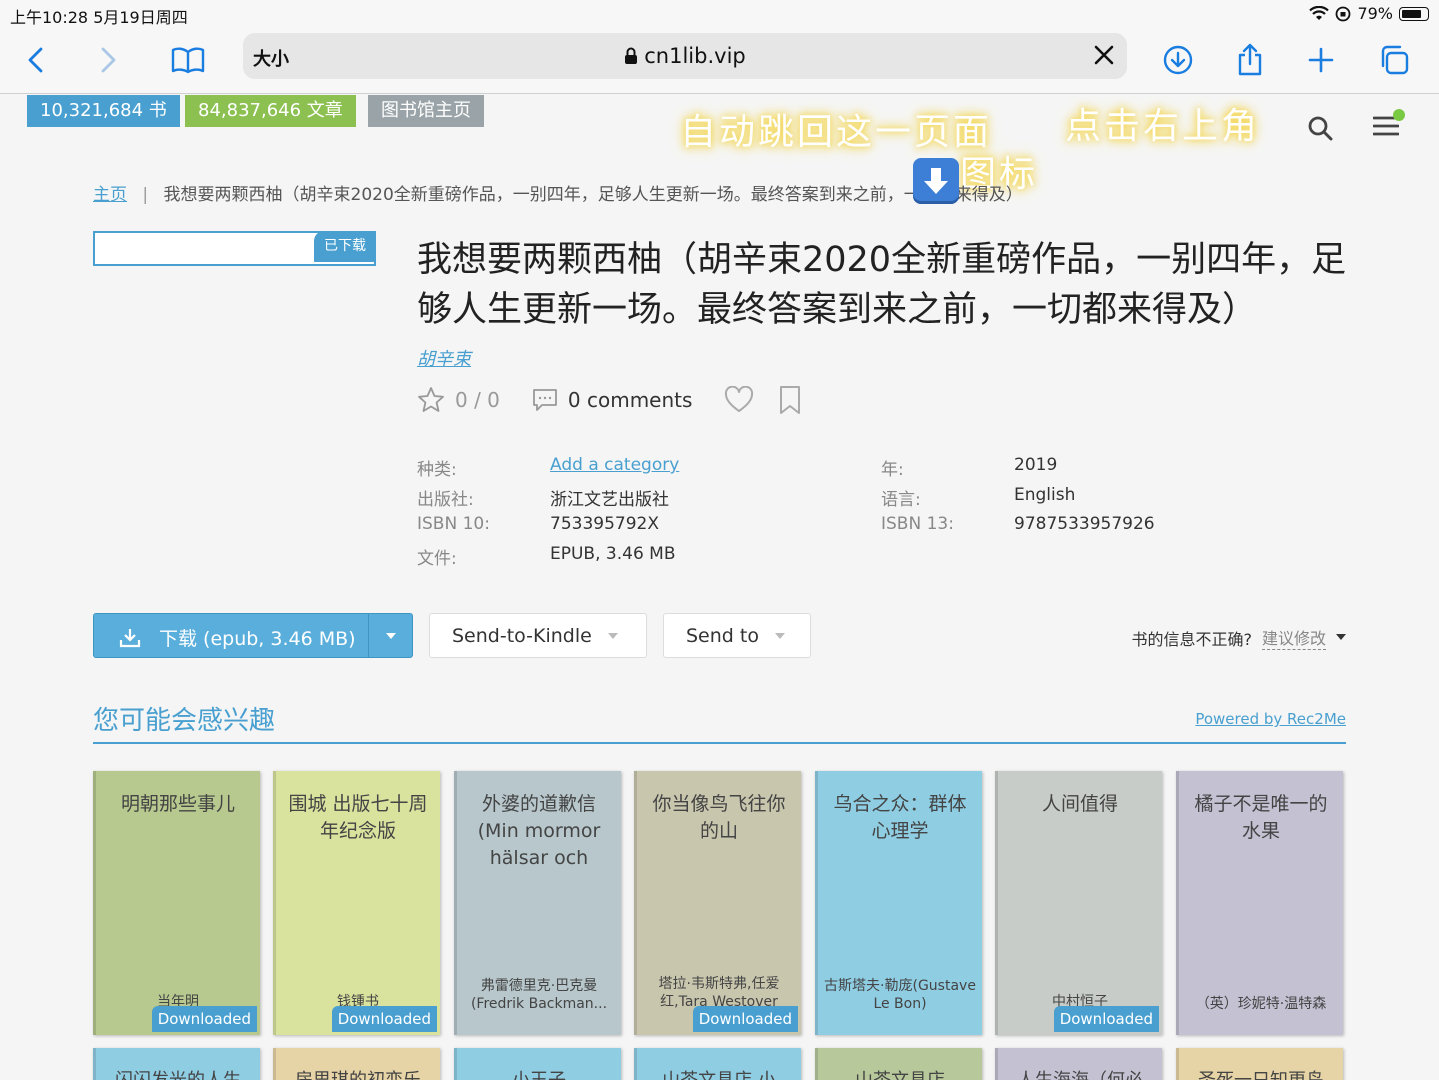  Describe the element at coordinates (1261, 1004) in the screenshot. I see `book-cover-author: （英）珍妮特·温特森` at that location.